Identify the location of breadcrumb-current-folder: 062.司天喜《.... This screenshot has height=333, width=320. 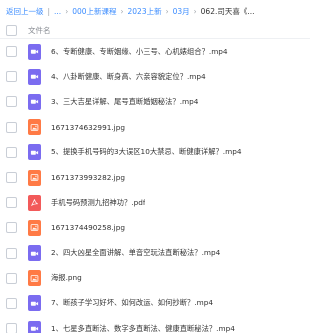
(227, 11).